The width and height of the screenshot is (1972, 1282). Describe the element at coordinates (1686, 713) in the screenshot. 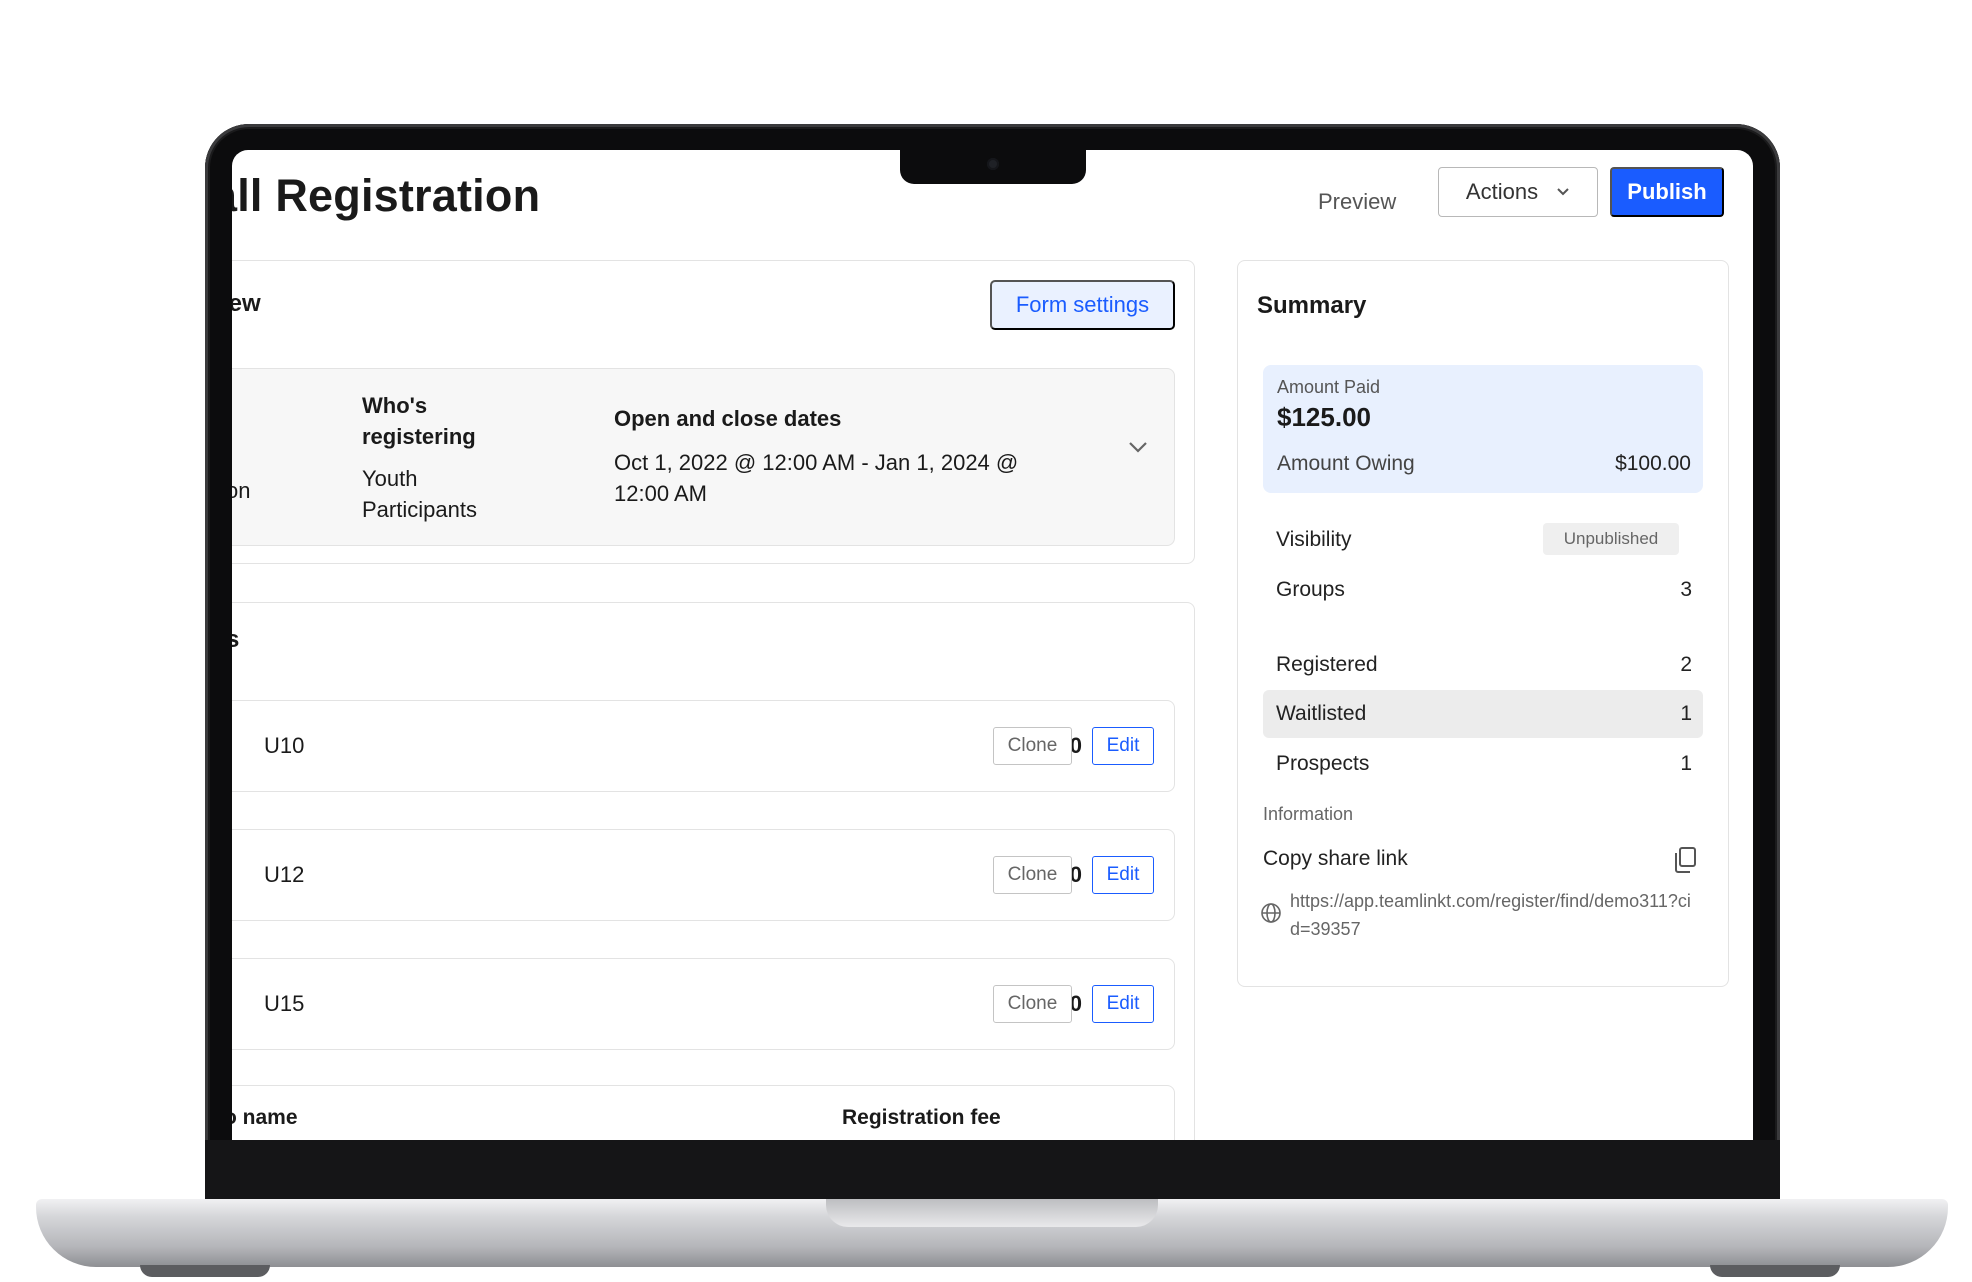

I see `waitlisted-stat-value: 1` at that location.